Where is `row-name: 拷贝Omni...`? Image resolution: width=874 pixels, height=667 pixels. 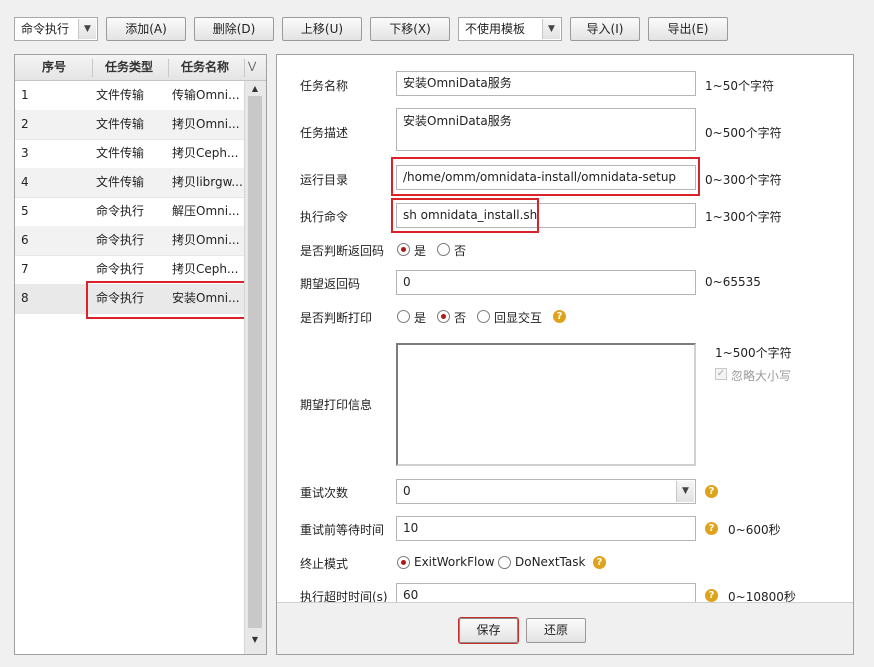
row-name: 拷贝Omni... is located at coordinates (206, 124).